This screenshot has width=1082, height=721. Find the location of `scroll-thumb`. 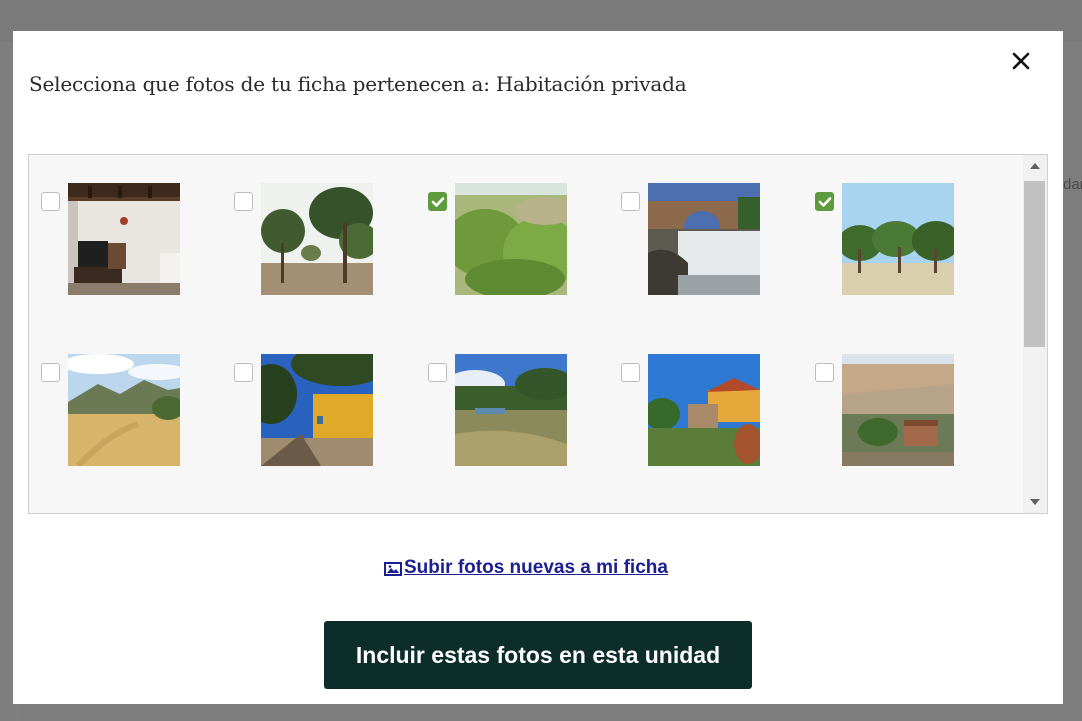

scroll-thumb is located at coordinates (1034, 264).